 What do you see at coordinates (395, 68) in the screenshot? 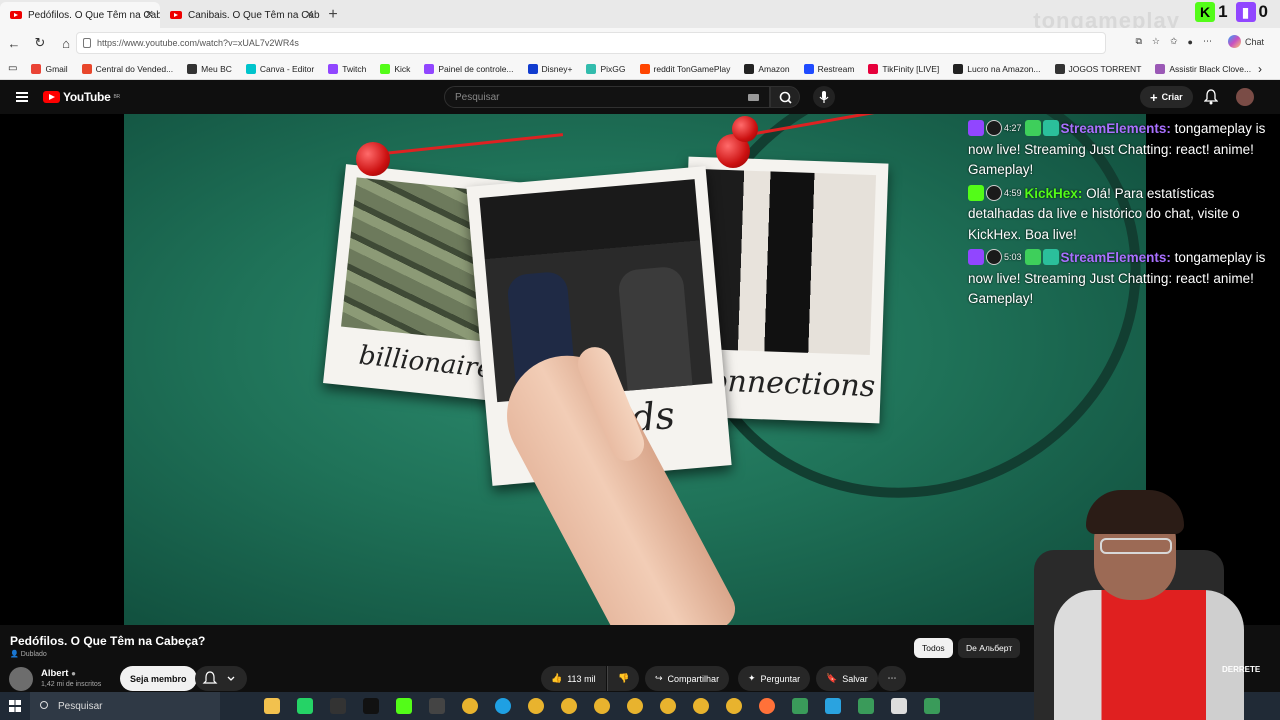
I see `bookmark-item: Kick` at bounding box center [395, 68].